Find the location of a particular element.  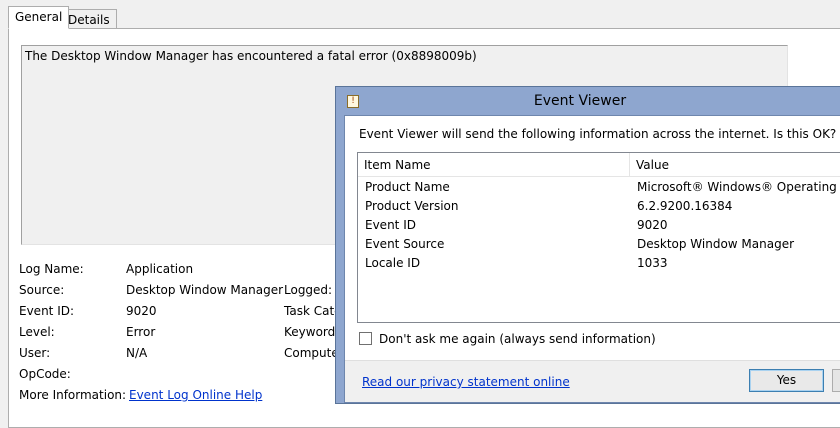

tab-general: General is located at coordinates (39, 17).